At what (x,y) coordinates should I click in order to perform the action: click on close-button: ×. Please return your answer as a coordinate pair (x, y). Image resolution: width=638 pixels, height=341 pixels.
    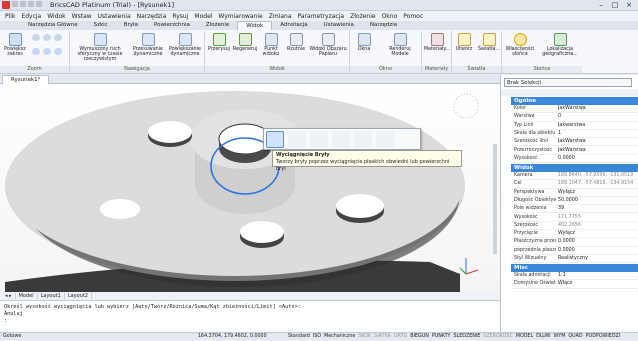
    Looking at the image, I should click on (629, 5).